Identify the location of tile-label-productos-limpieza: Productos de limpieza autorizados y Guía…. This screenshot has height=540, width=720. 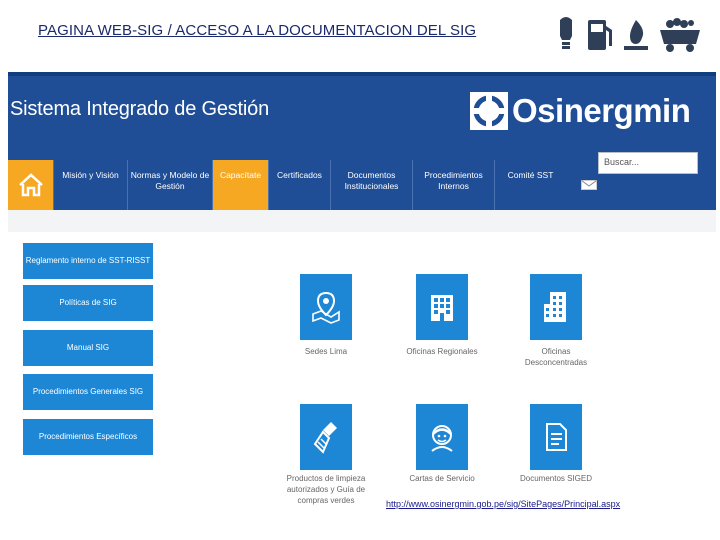
(326, 489).